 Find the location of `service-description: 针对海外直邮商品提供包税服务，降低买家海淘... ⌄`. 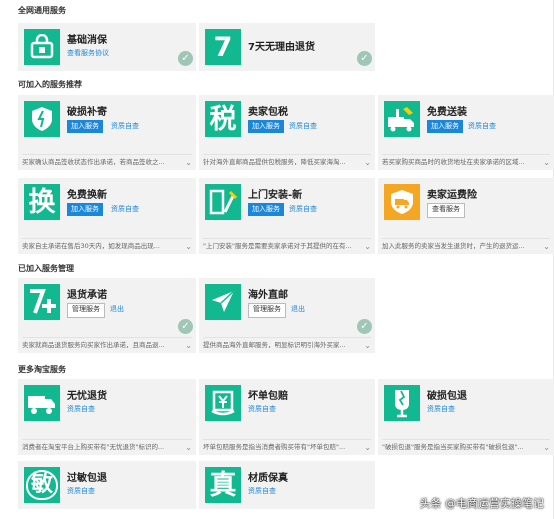

service-description: 针对海外直邮商品提供包税服务，降低买家海淘... ⌄ is located at coordinates (287, 162).